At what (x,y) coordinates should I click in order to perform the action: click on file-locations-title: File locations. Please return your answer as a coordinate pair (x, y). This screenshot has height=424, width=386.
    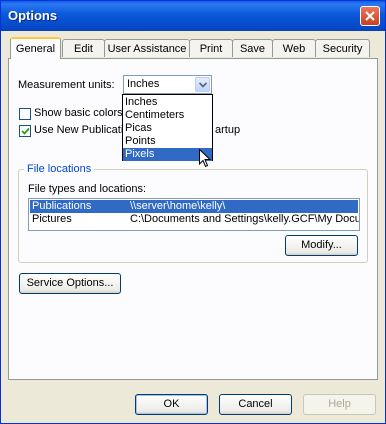
    Looking at the image, I should click on (59, 169).